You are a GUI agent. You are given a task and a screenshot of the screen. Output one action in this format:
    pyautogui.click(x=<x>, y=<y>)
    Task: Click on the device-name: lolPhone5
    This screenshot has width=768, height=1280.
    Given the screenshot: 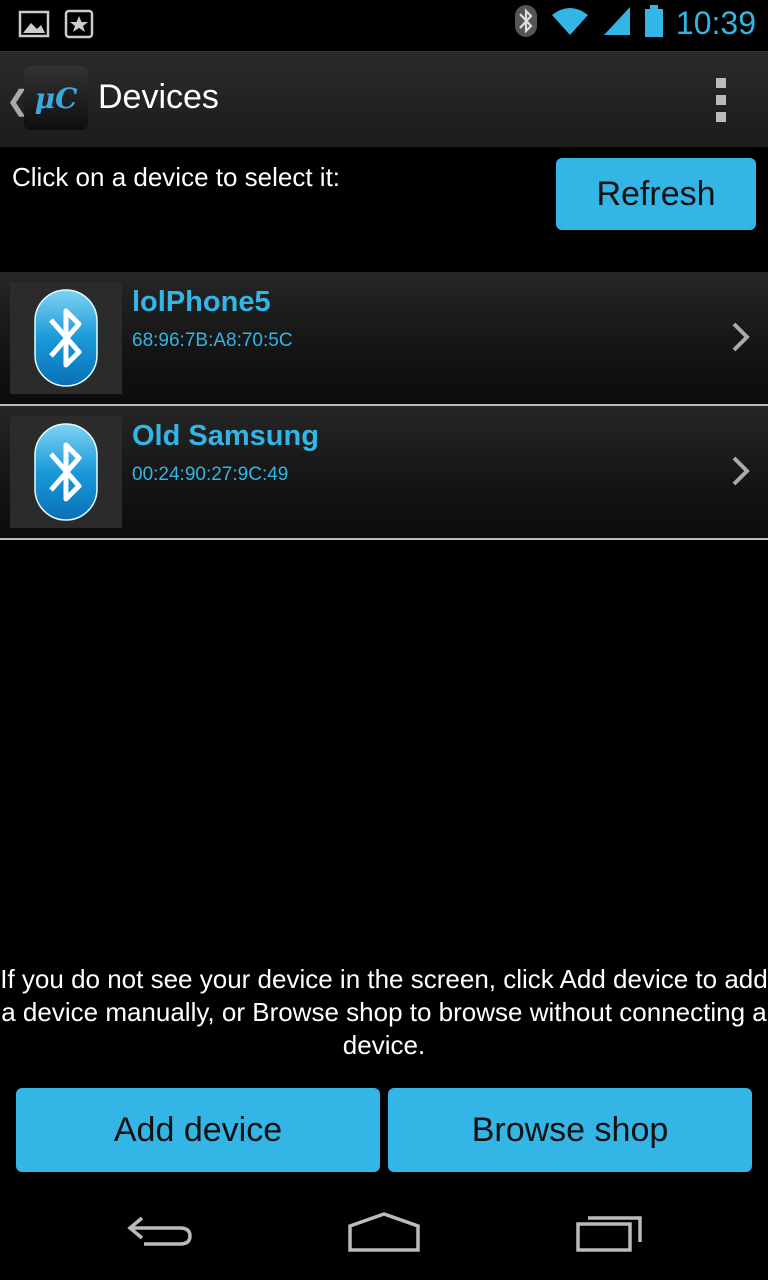 What is the action you would take?
    pyautogui.click(x=201, y=302)
    